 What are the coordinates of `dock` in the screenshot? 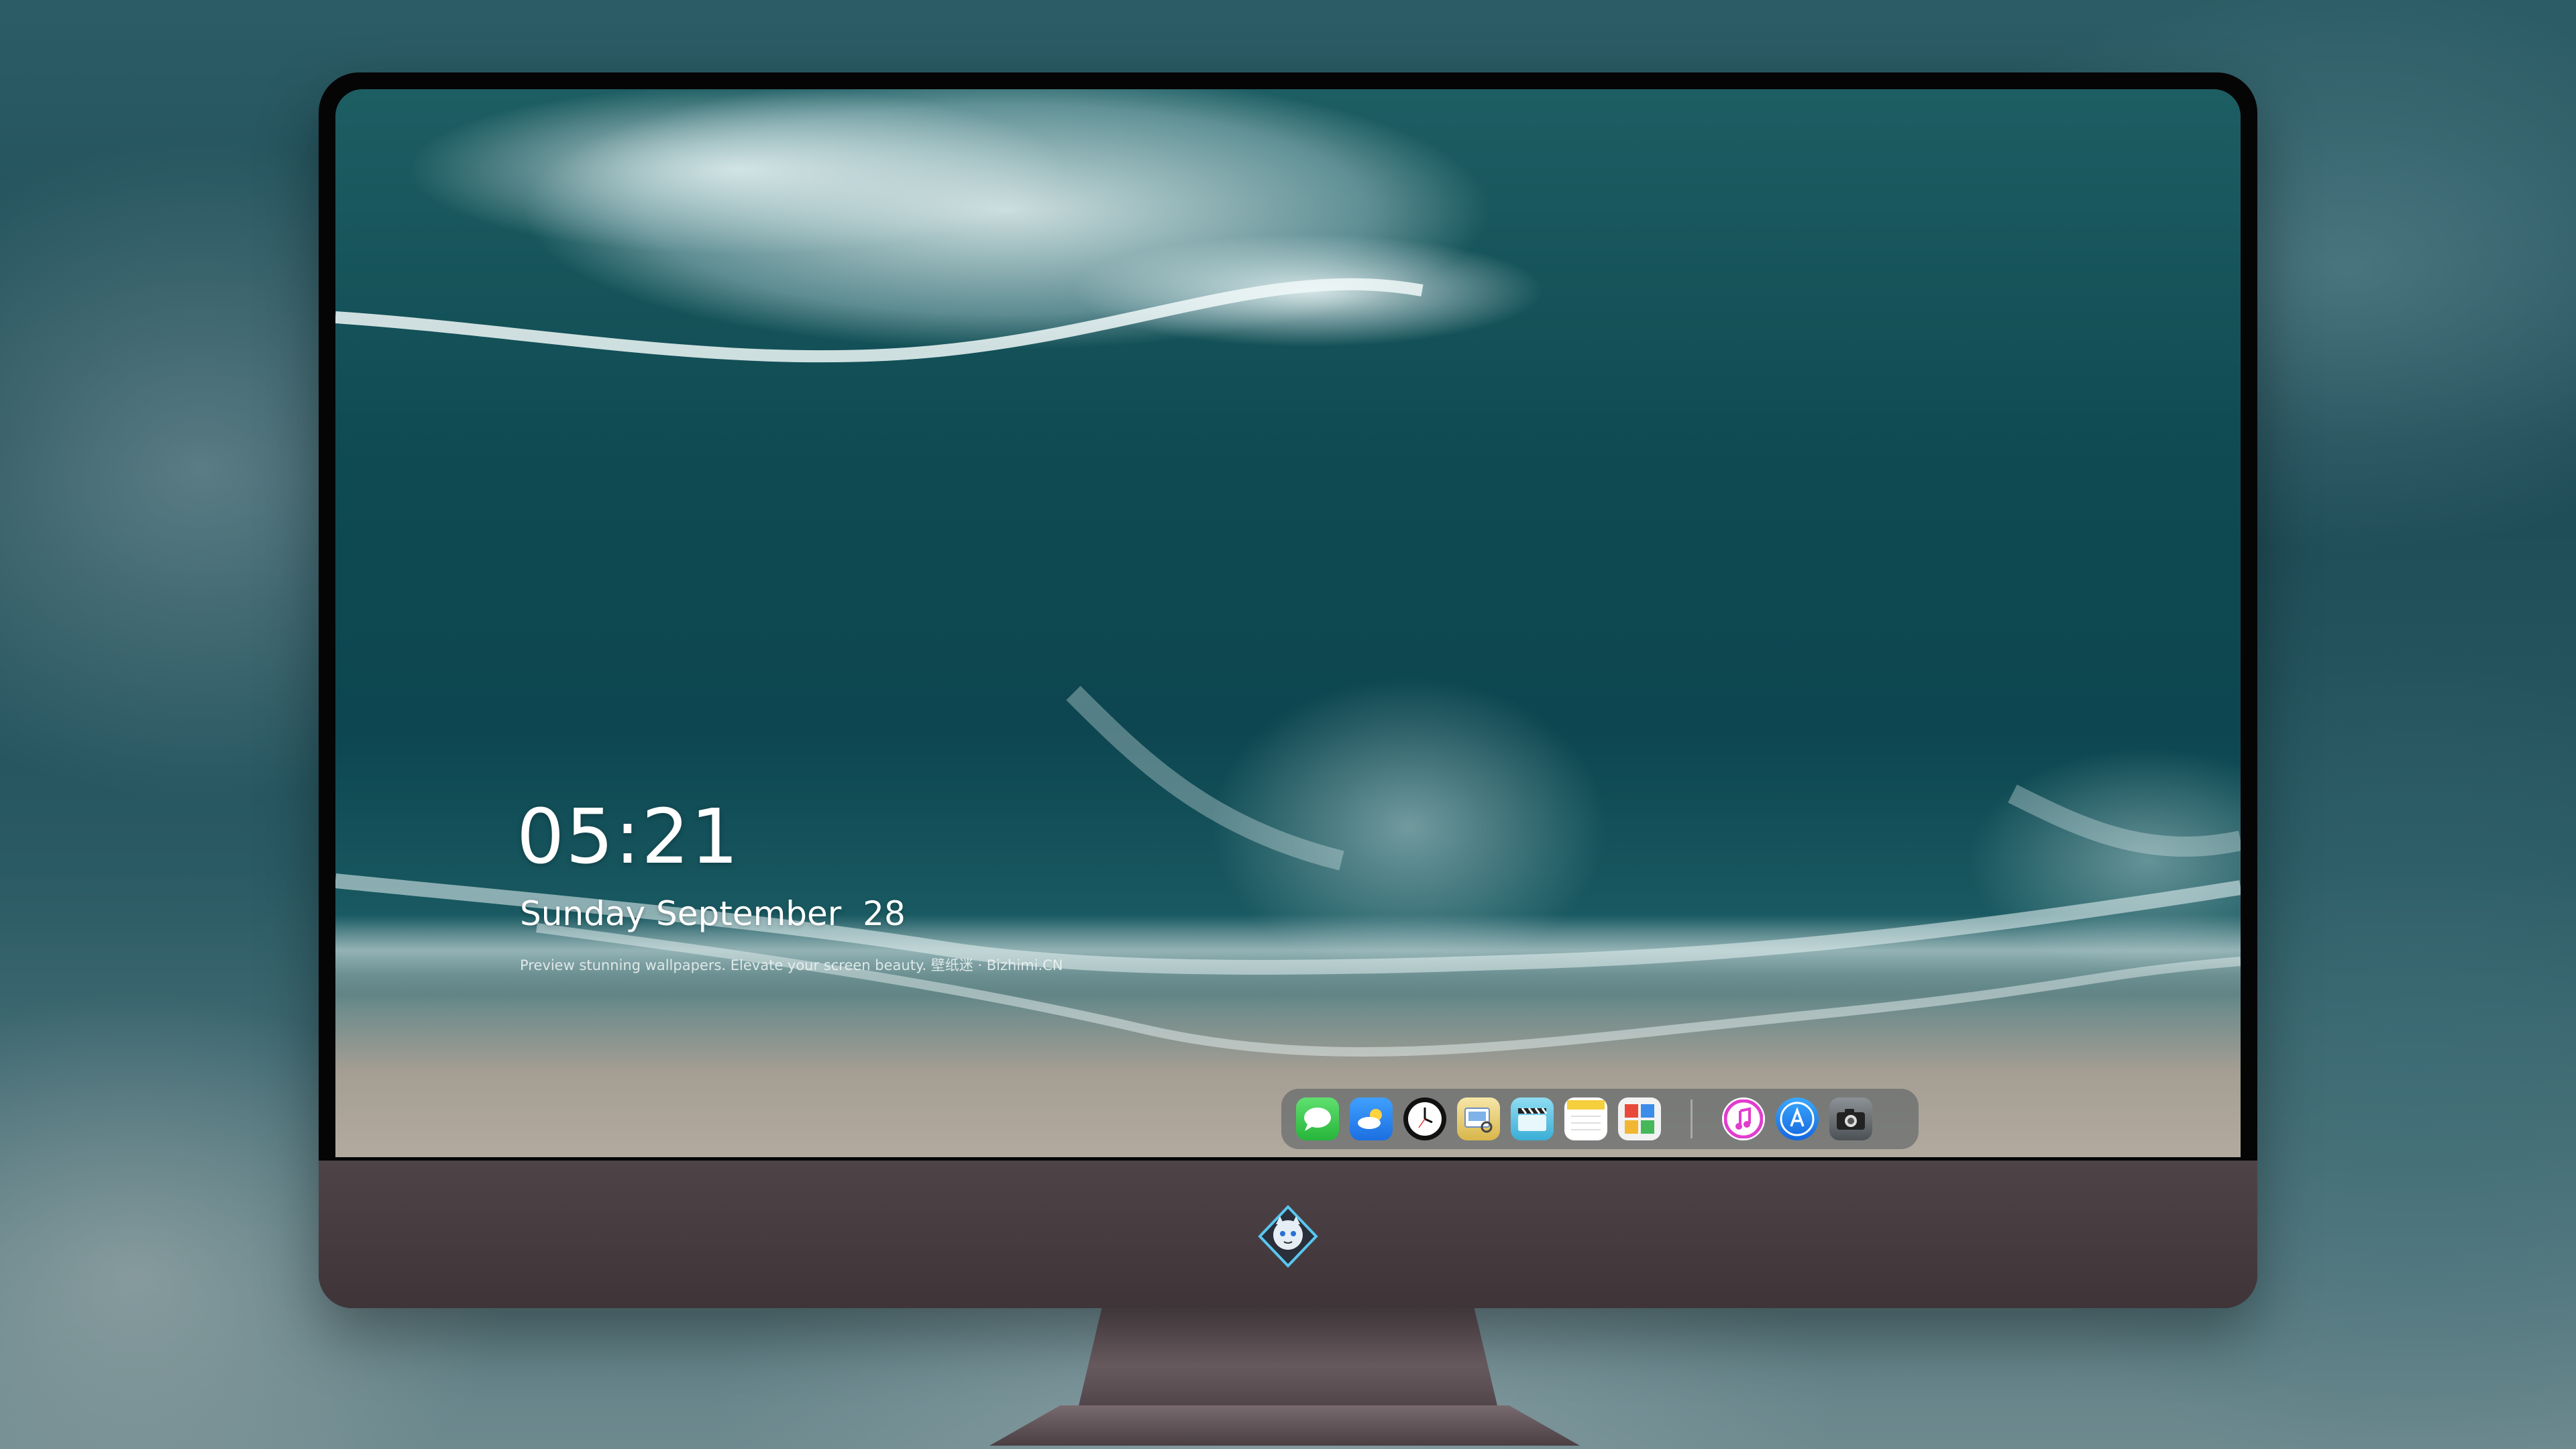 It's located at (1600, 1119).